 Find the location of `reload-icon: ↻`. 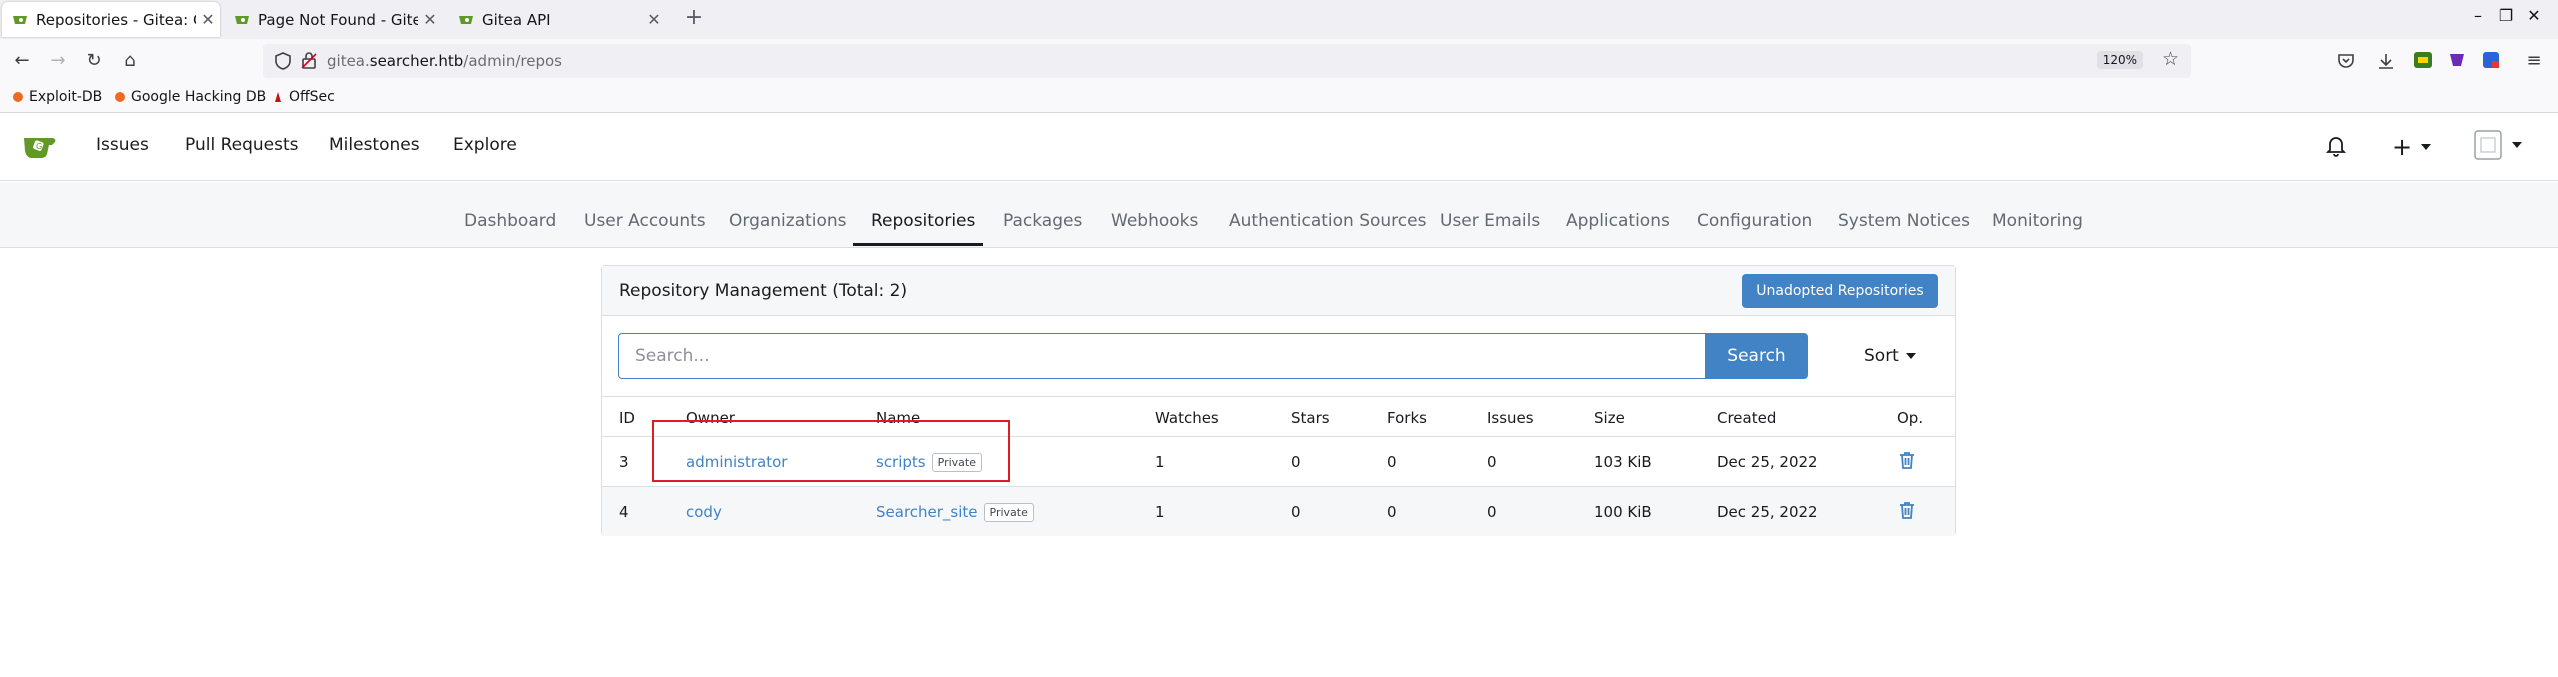

reload-icon: ↻ is located at coordinates (94, 61).